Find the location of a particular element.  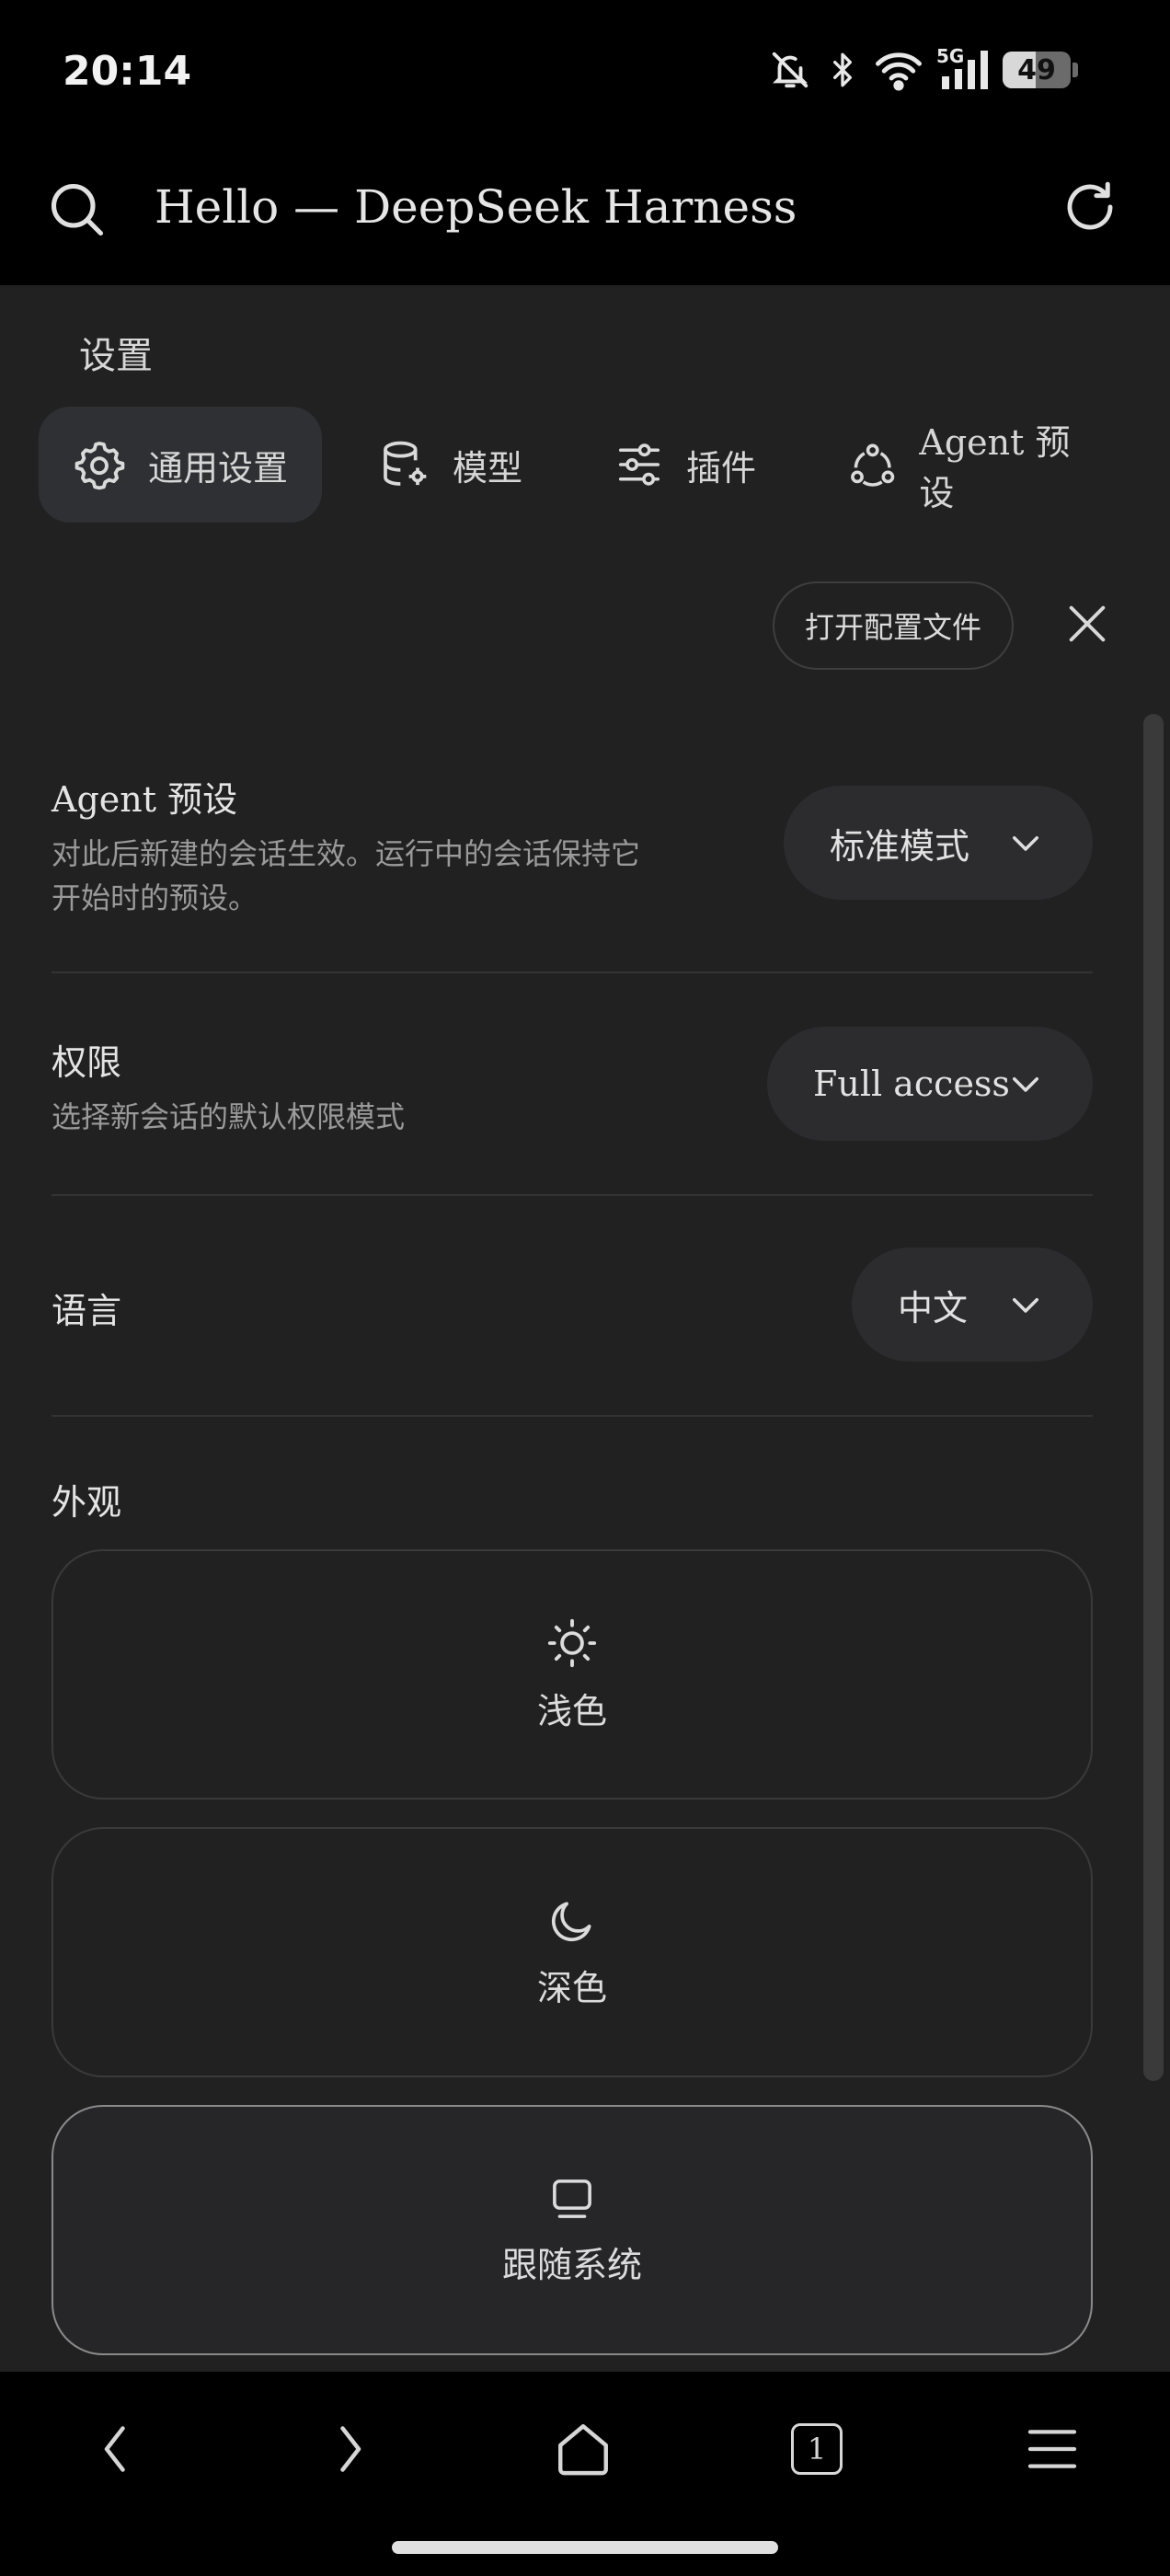

permissions-description: 选择新会话的默认权限模式 is located at coordinates (229, 1116).